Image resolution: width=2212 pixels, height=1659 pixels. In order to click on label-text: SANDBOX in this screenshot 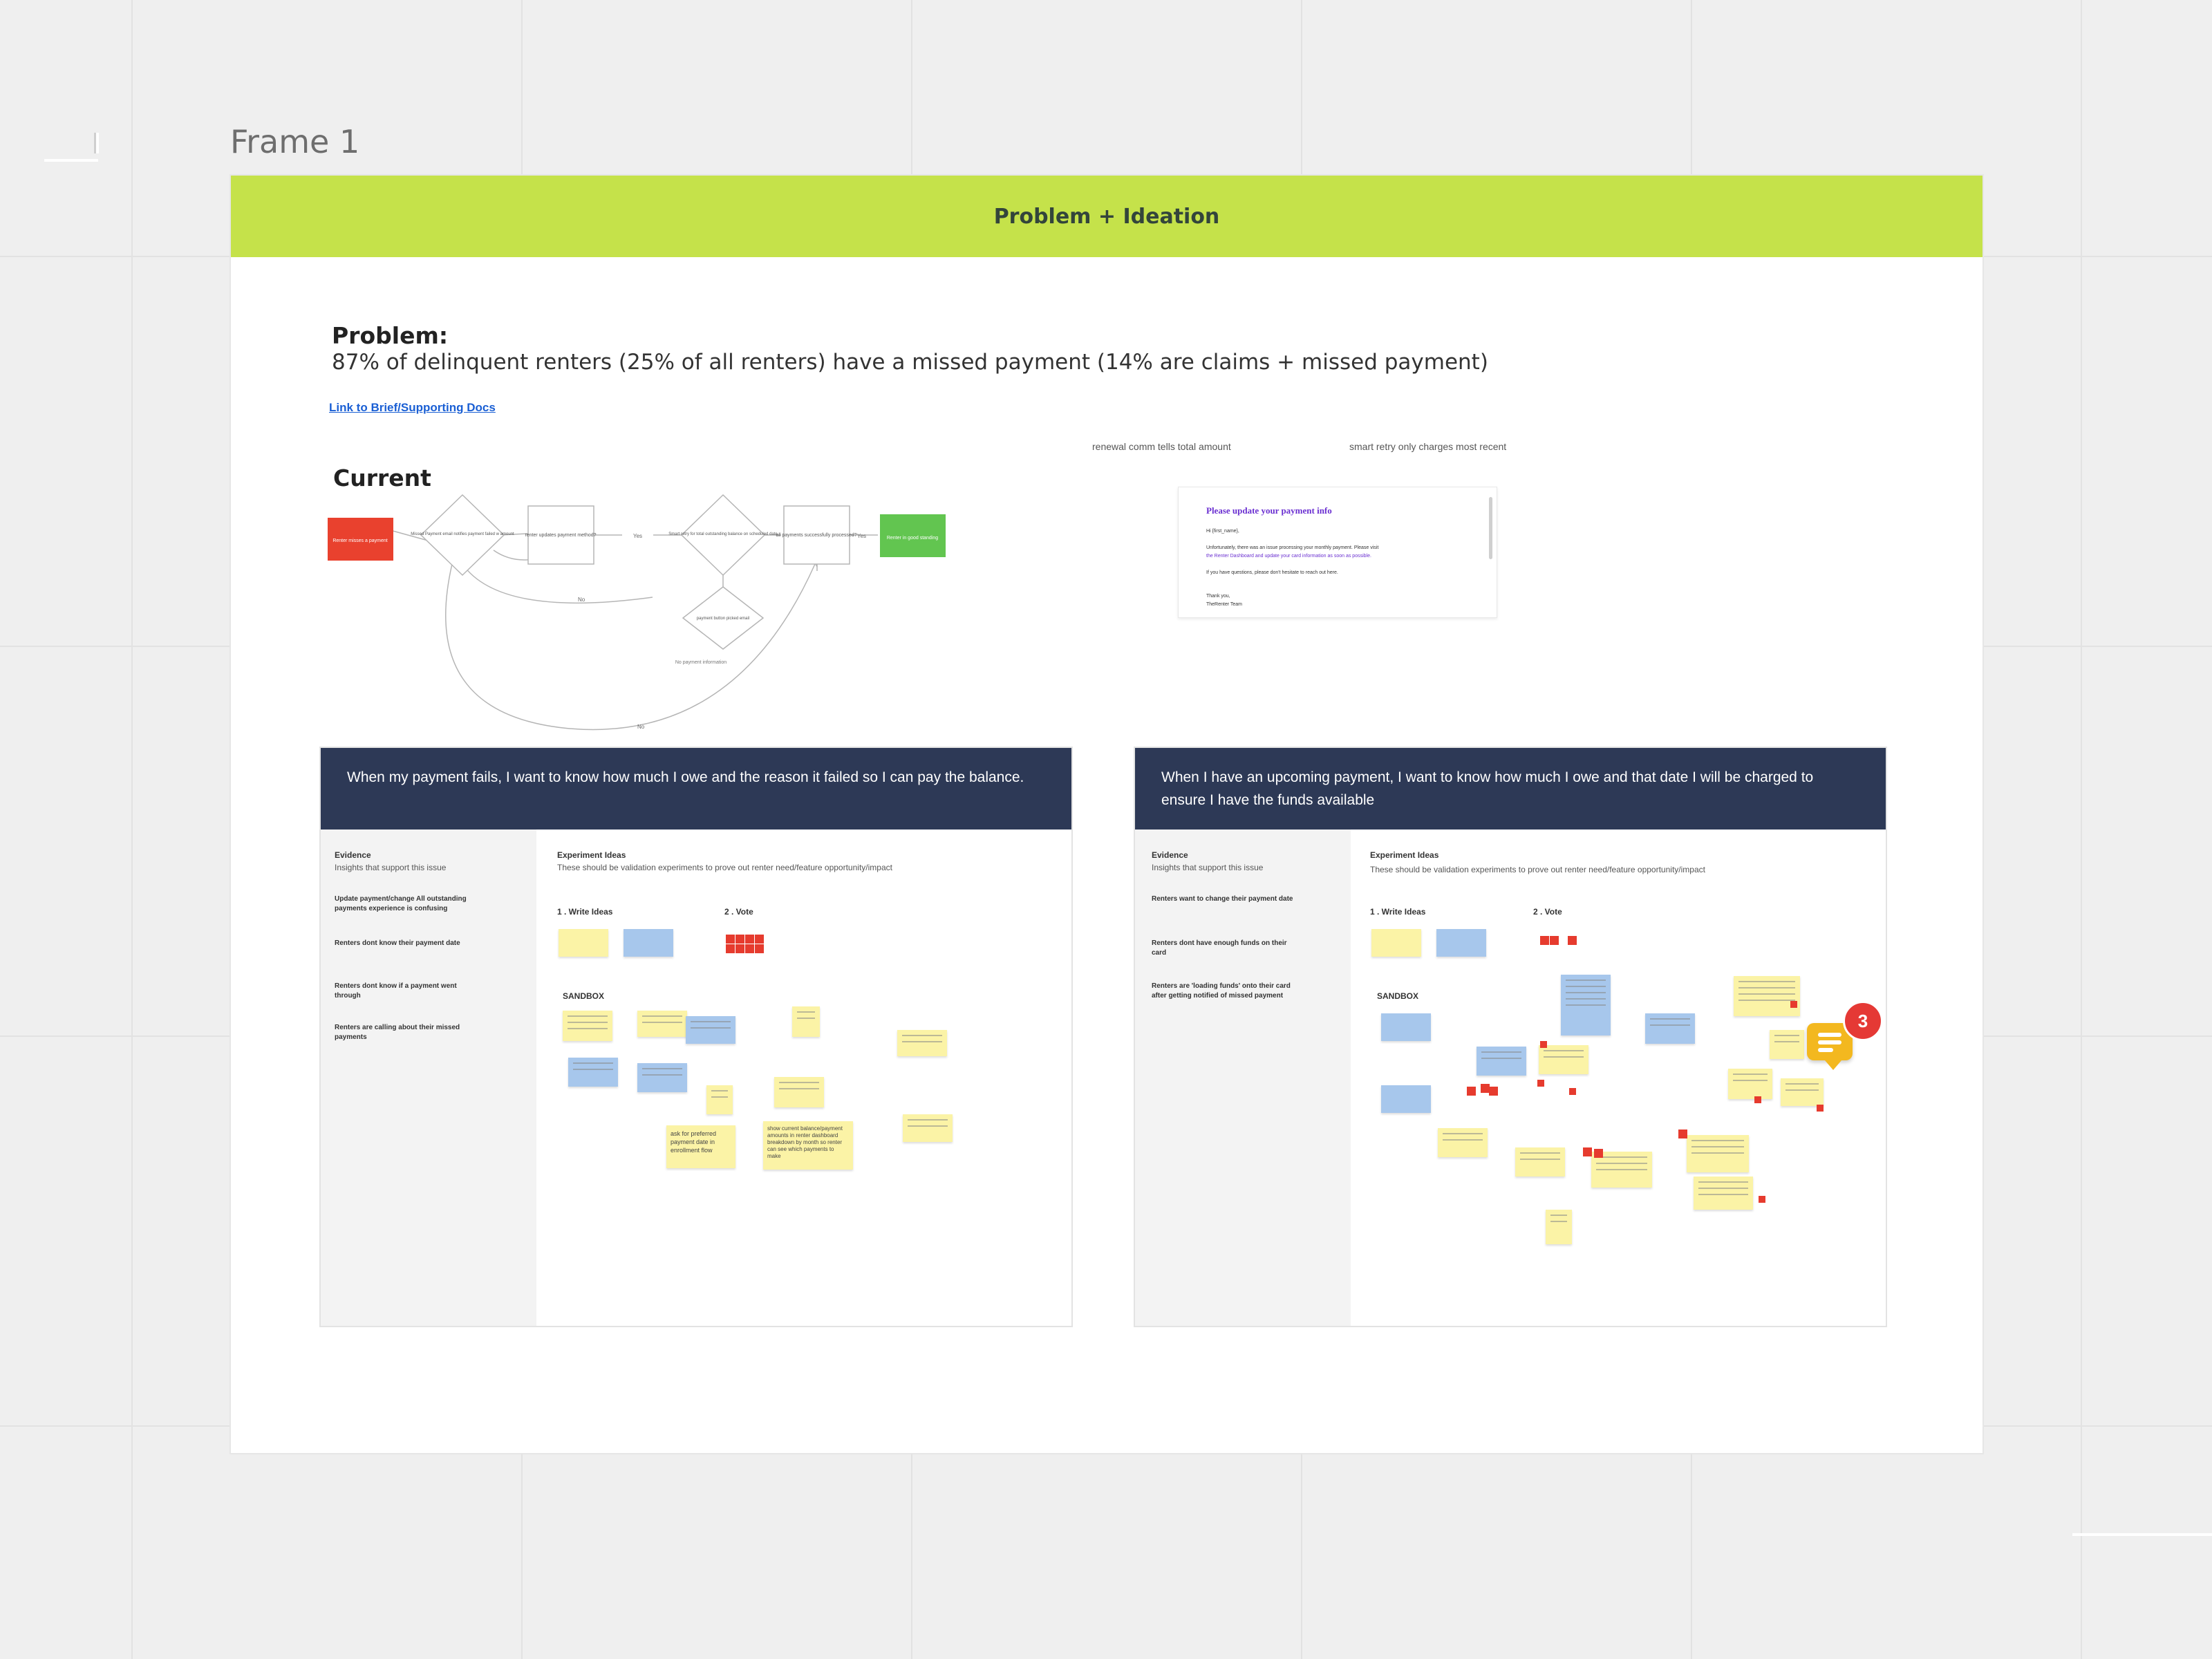, I will do `click(1398, 996)`.